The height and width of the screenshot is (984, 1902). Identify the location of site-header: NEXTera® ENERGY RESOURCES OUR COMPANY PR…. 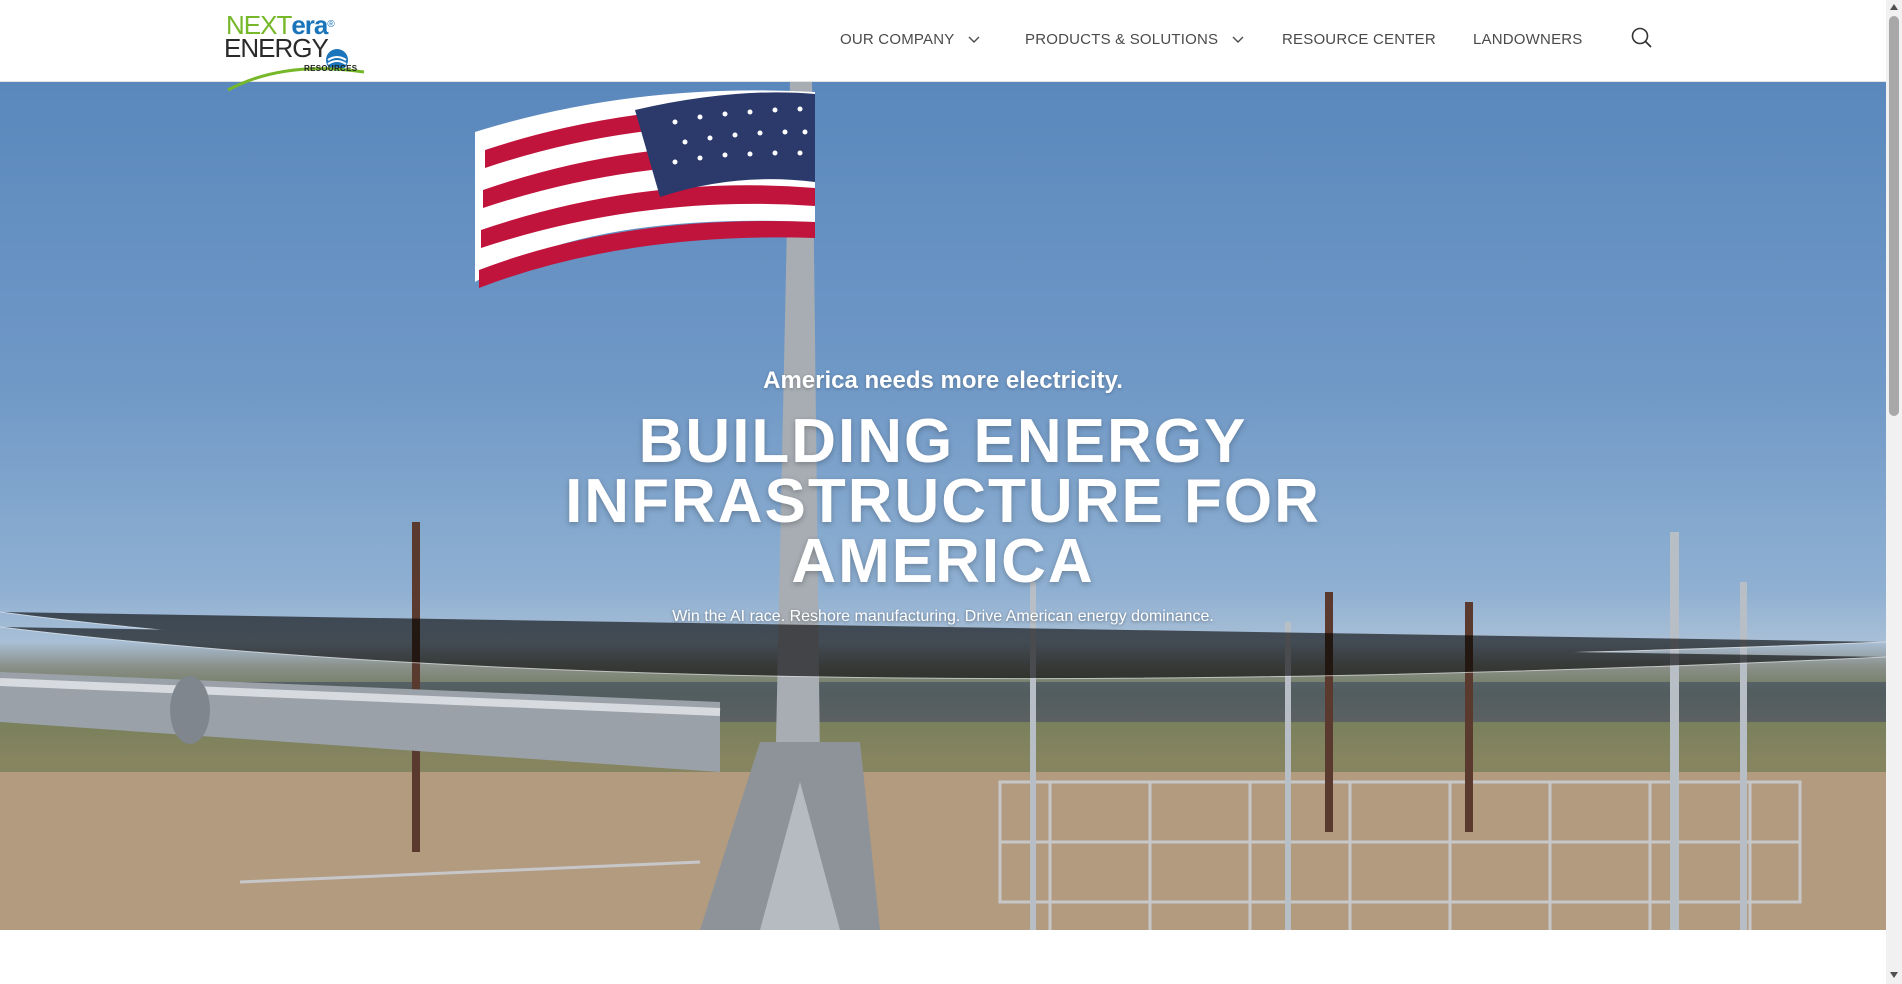
(943, 46).